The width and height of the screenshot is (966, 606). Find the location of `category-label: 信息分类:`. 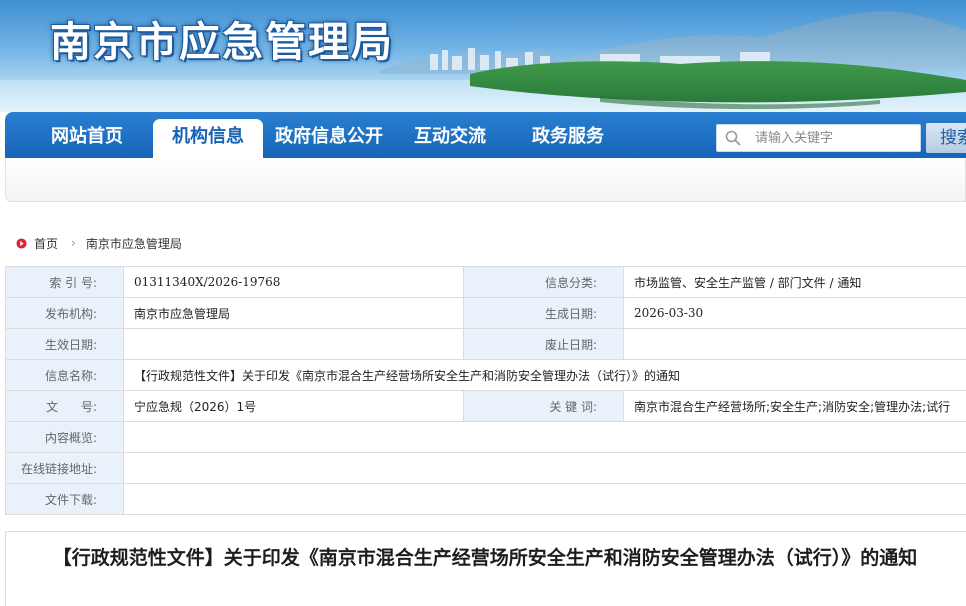

category-label: 信息分类: is located at coordinates (544, 282).